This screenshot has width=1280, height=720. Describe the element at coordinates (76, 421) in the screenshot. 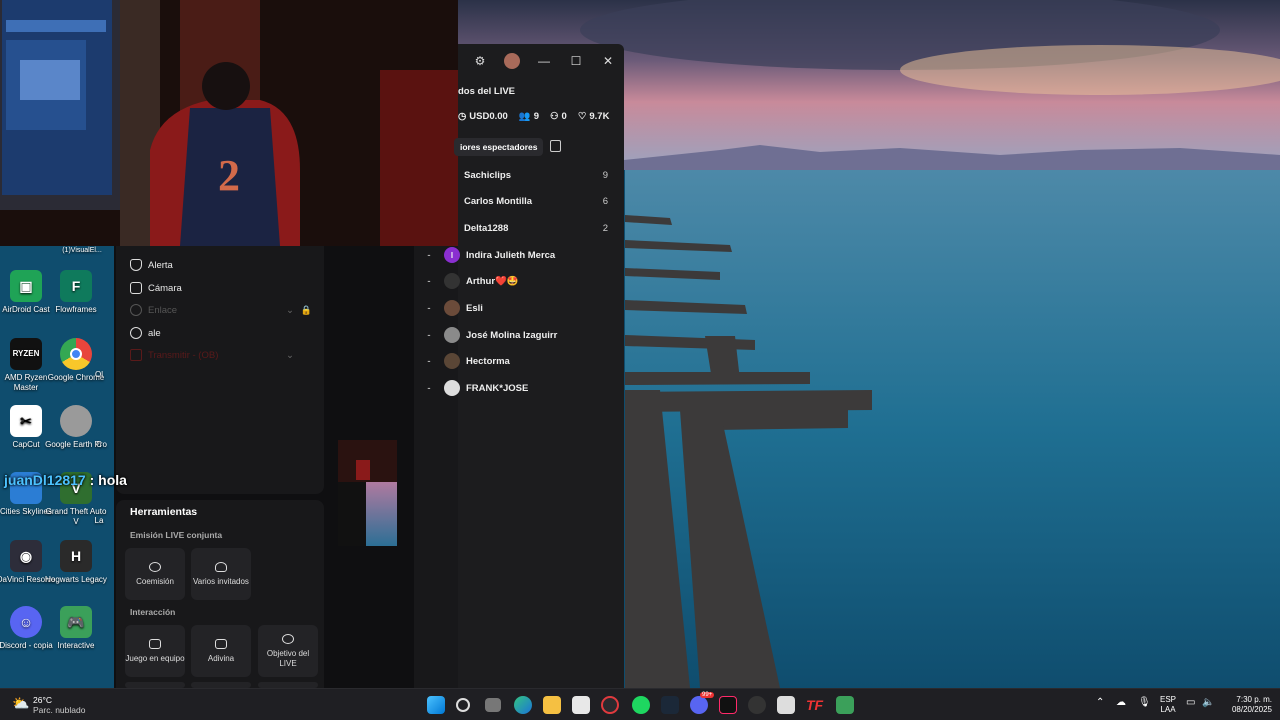

I see `google-earth-icon` at that location.